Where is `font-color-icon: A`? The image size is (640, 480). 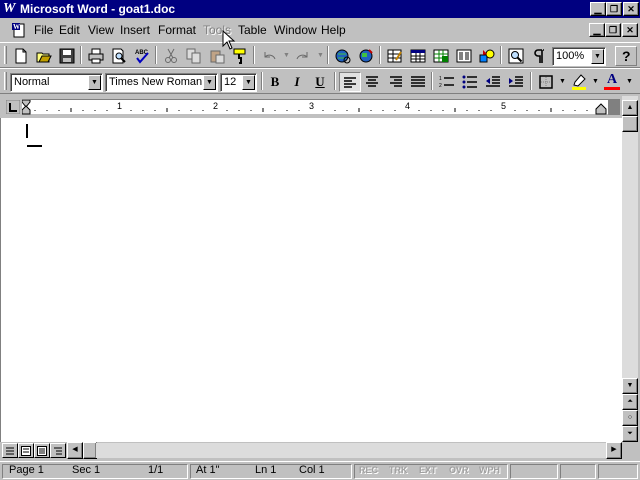
font-color-icon: A is located at coordinates (612, 79).